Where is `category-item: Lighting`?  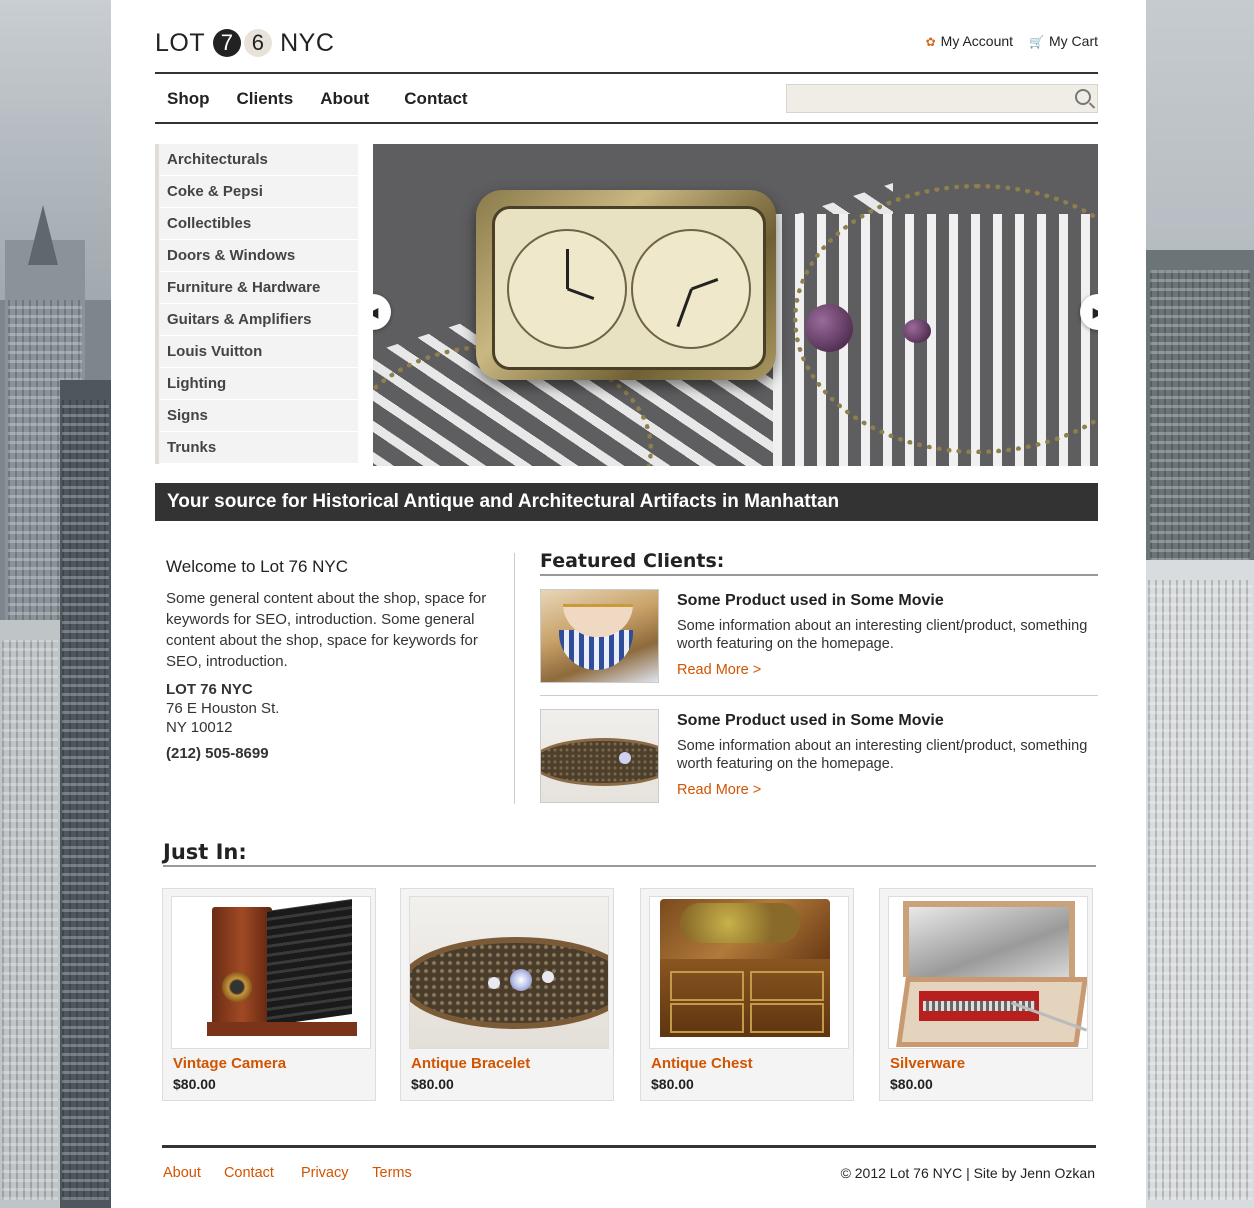 category-item: Lighting is located at coordinates (258, 384).